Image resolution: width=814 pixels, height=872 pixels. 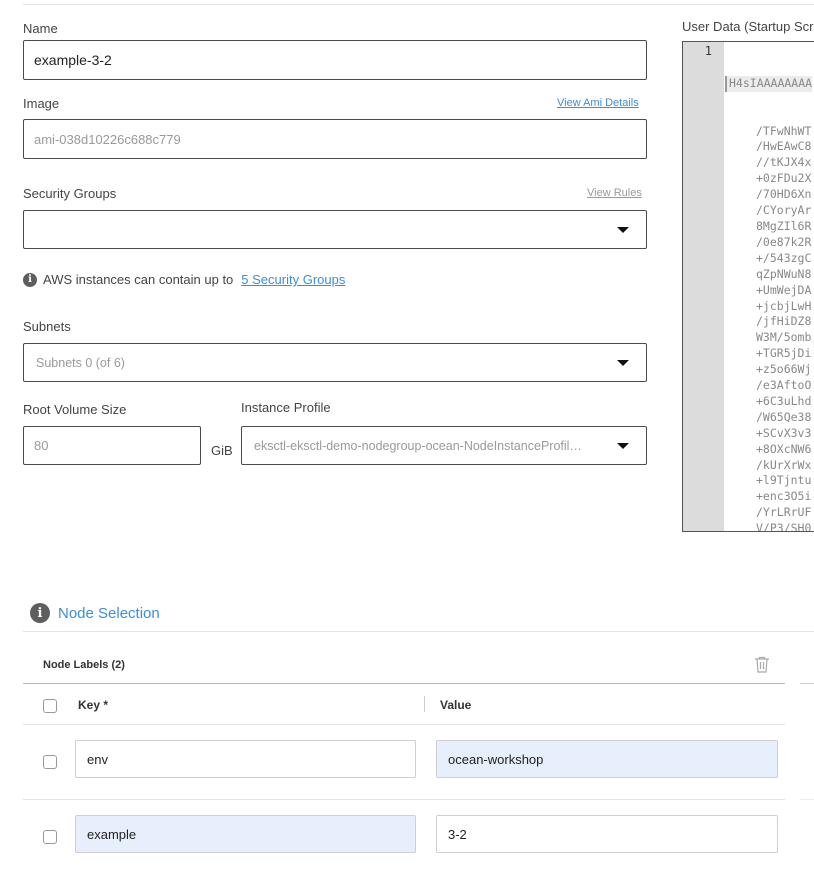 I want to click on root-volume-unit: GiB, so click(x=222, y=450).